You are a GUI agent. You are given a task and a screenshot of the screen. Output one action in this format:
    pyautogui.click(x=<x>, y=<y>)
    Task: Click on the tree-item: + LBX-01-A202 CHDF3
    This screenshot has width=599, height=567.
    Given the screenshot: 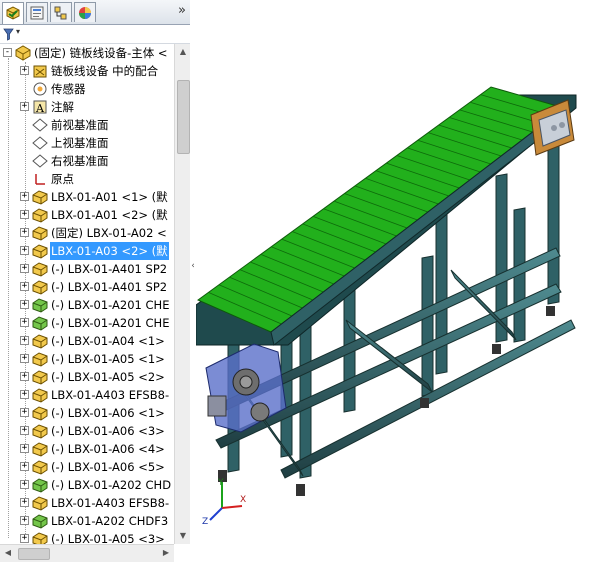 What is the action you would take?
    pyautogui.click(x=87, y=521)
    